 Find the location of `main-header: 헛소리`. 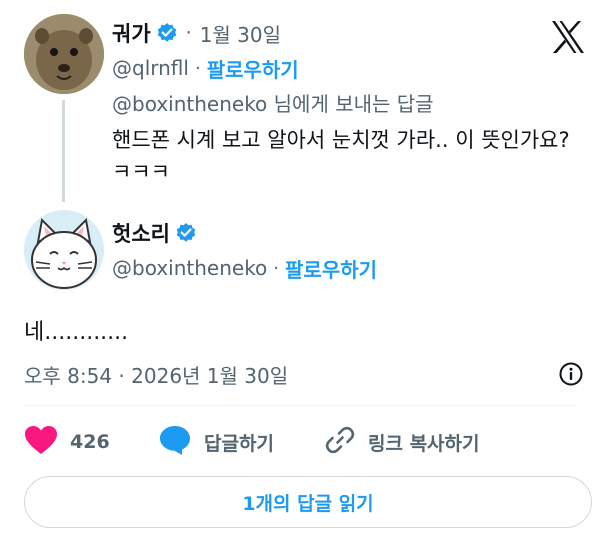

main-header: 헛소리 is located at coordinates (154, 233).